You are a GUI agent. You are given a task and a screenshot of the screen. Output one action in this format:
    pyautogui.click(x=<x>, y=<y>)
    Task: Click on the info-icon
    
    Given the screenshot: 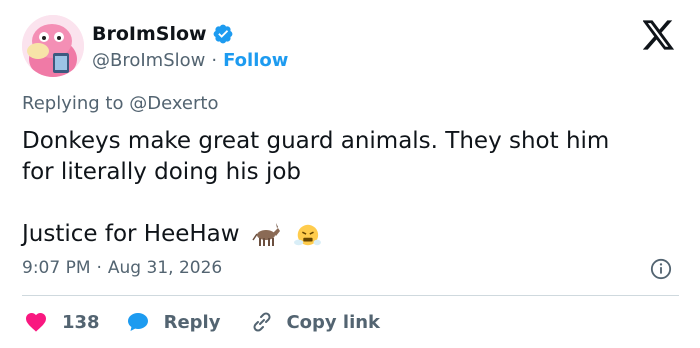 What is the action you would take?
    pyautogui.click(x=661, y=269)
    